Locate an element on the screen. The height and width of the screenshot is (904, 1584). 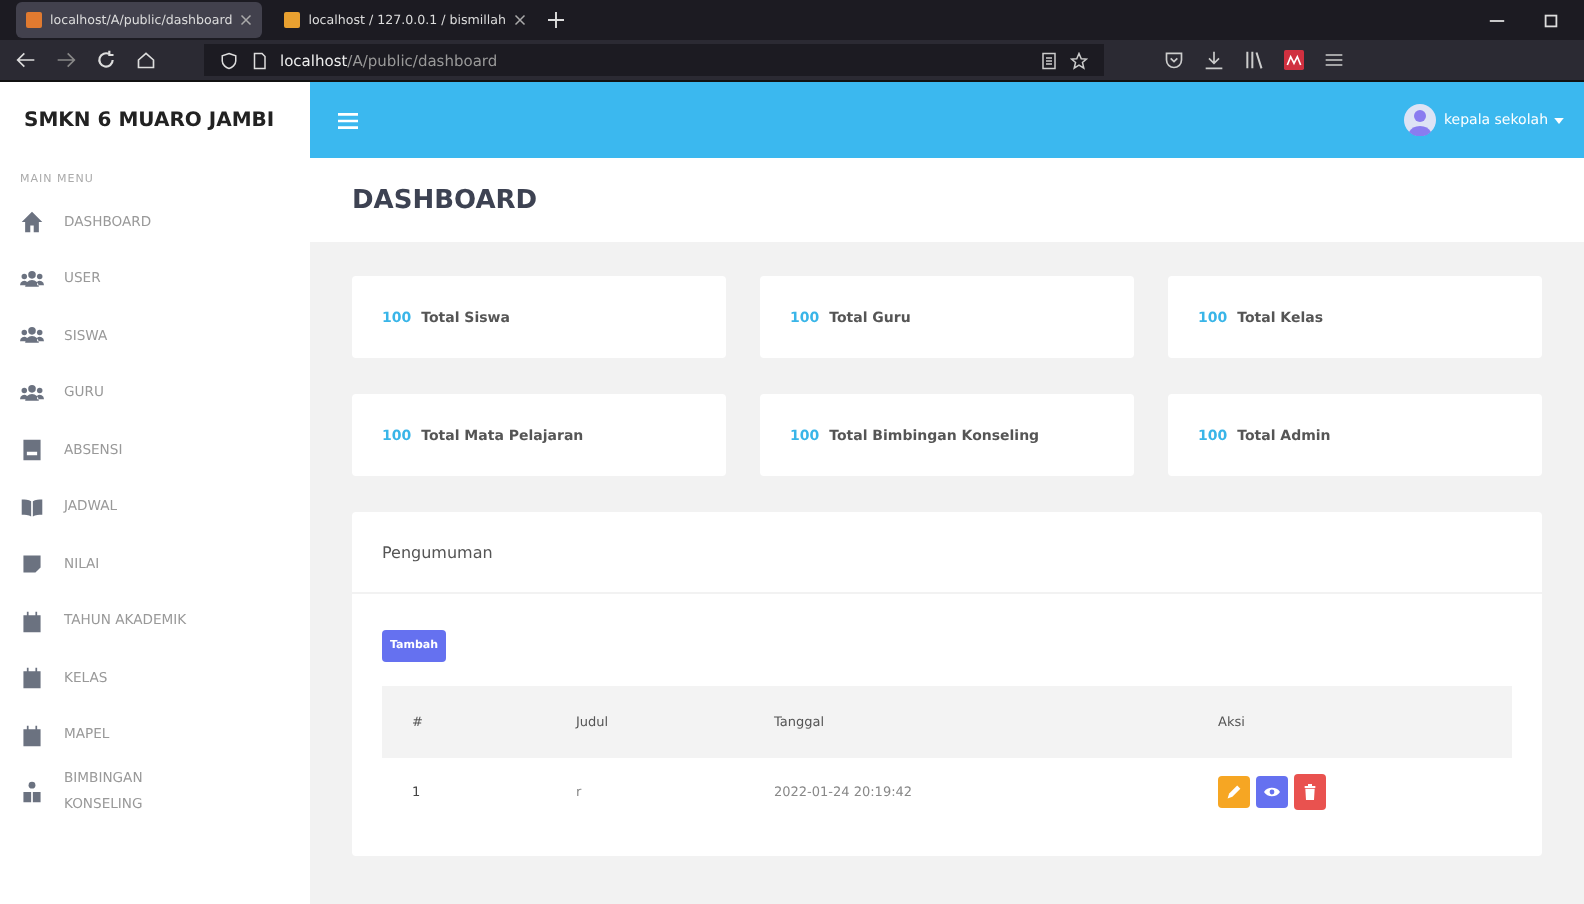
reload-icon is located at coordinates (106, 60).